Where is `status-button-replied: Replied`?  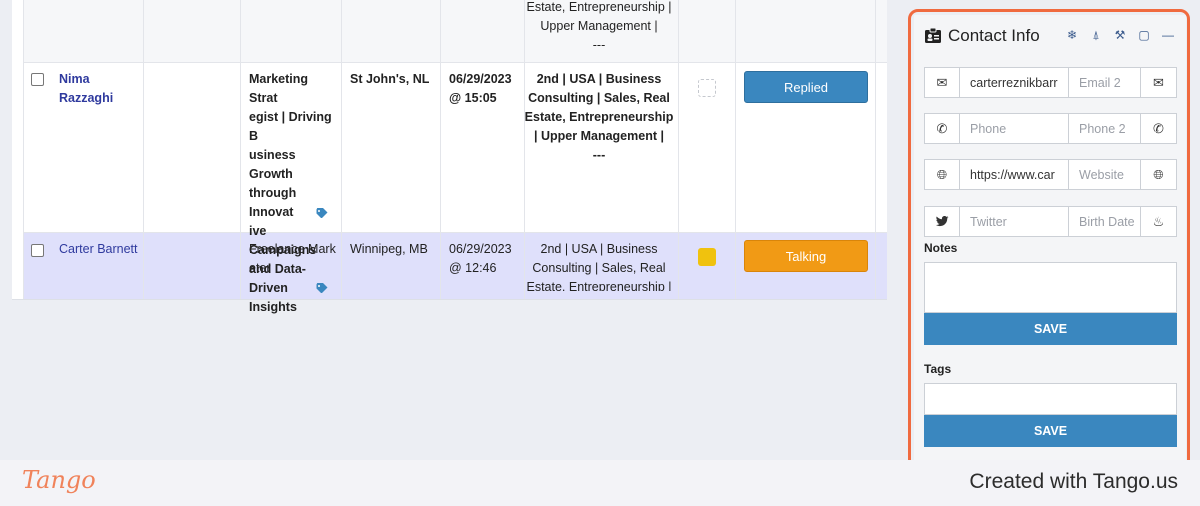 status-button-replied: Replied is located at coordinates (806, 87).